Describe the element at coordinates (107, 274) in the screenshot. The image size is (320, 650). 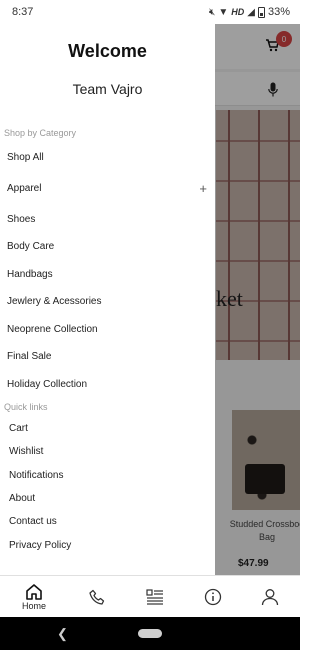
I see `category-item-handbags: Handbags` at that location.